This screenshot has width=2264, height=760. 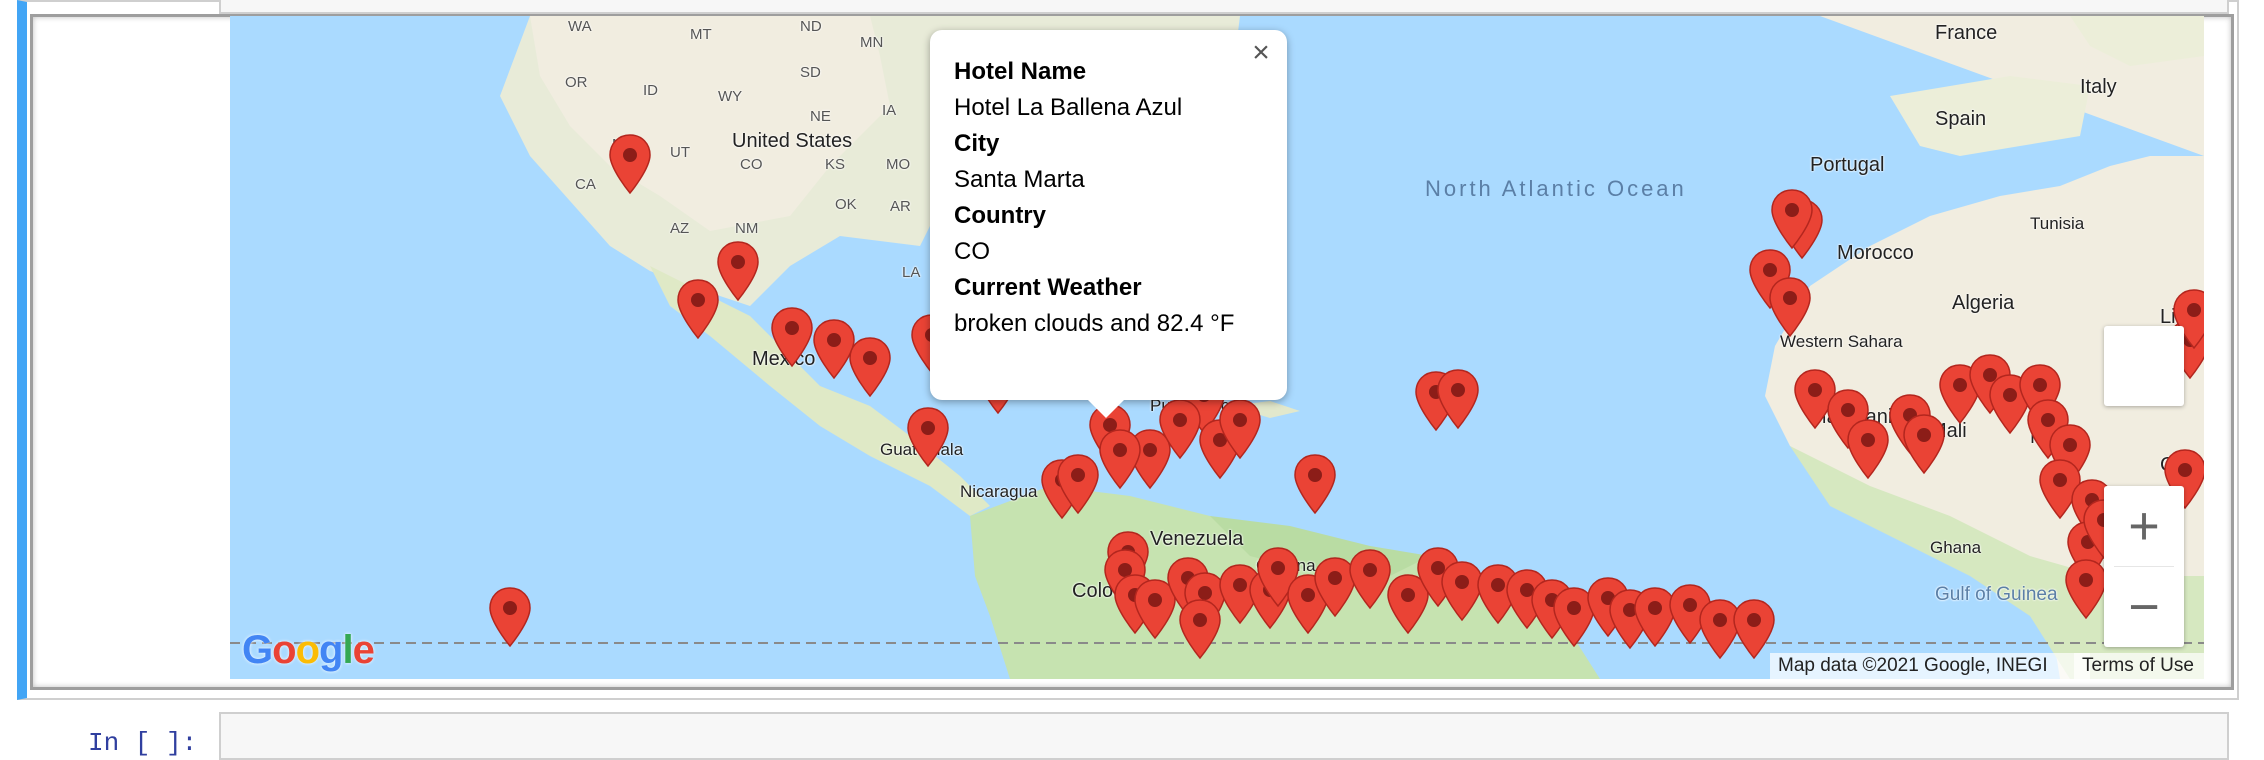 What do you see at coordinates (872, 42) in the screenshot?
I see `map-label-state: MN` at bounding box center [872, 42].